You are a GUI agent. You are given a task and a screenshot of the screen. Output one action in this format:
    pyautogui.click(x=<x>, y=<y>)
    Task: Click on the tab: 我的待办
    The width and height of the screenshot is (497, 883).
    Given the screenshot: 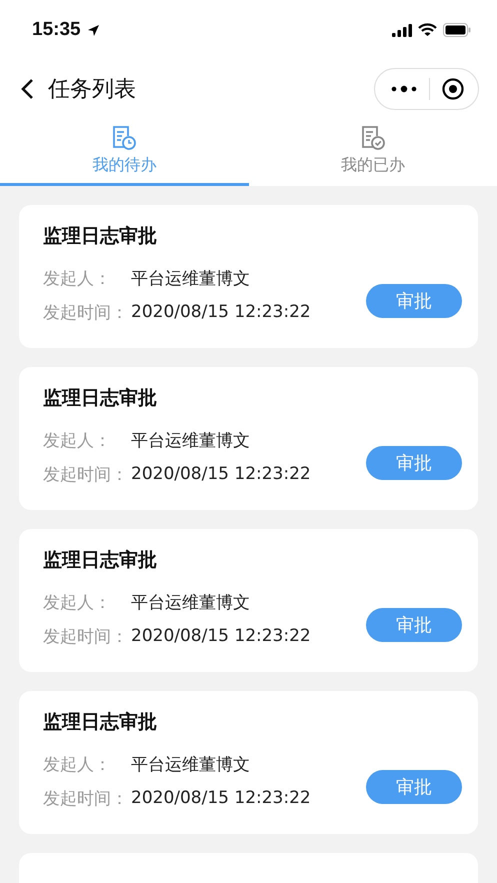 What is the action you would take?
    pyautogui.click(x=124, y=152)
    